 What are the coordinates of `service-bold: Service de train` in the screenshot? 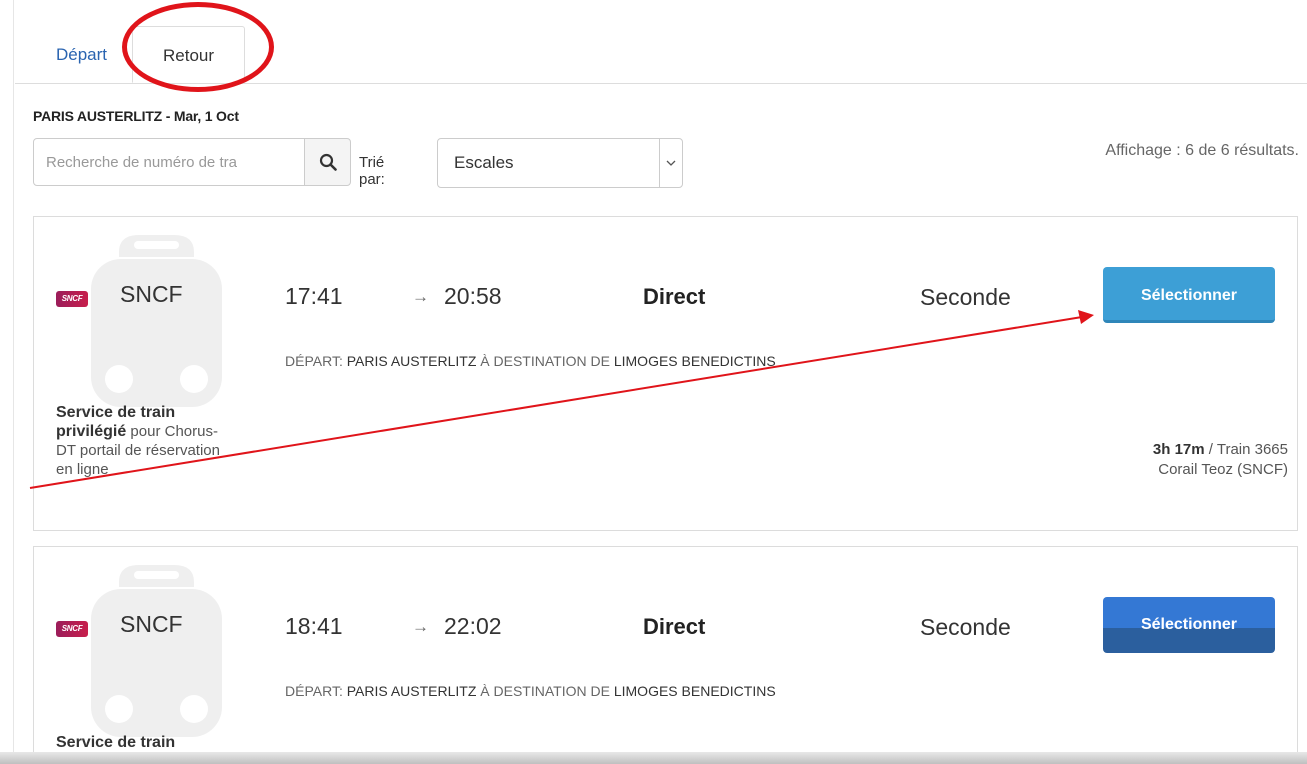 It's located at (116, 742).